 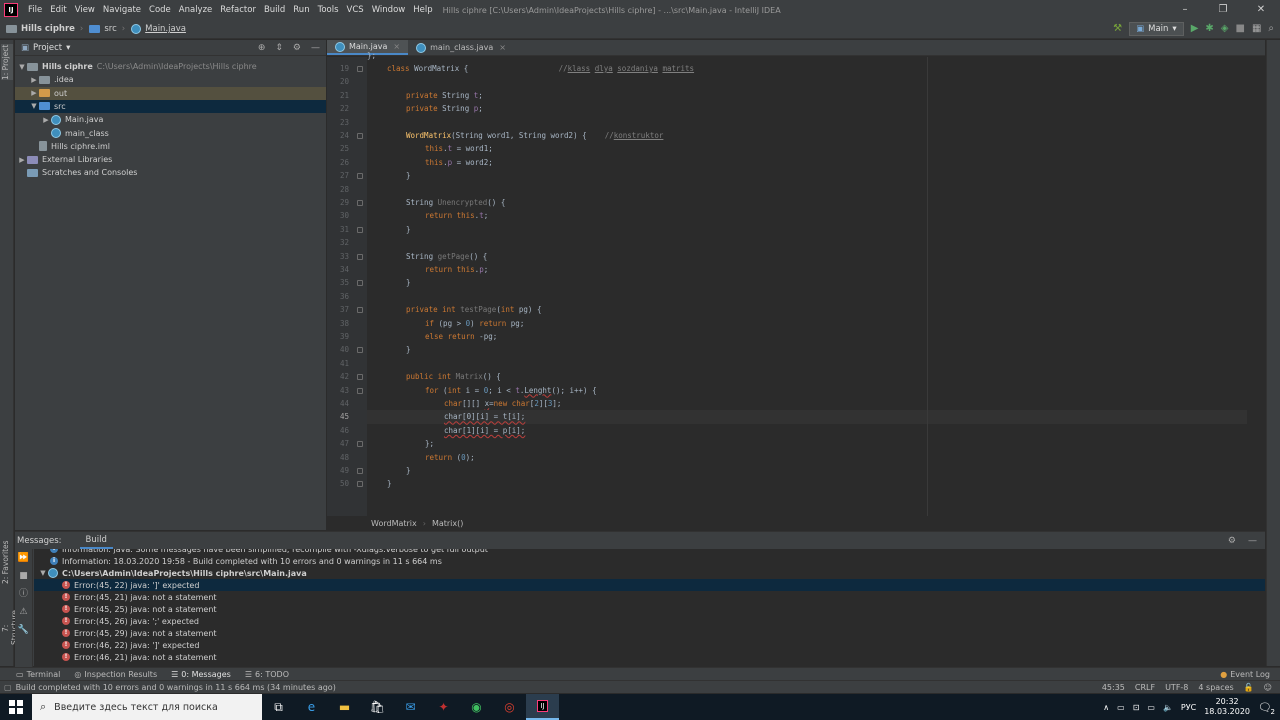 What do you see at coordinates (432, 336) in the screenshot?
I see `code-line: else return -pg;` at bounding box center [432, 336].